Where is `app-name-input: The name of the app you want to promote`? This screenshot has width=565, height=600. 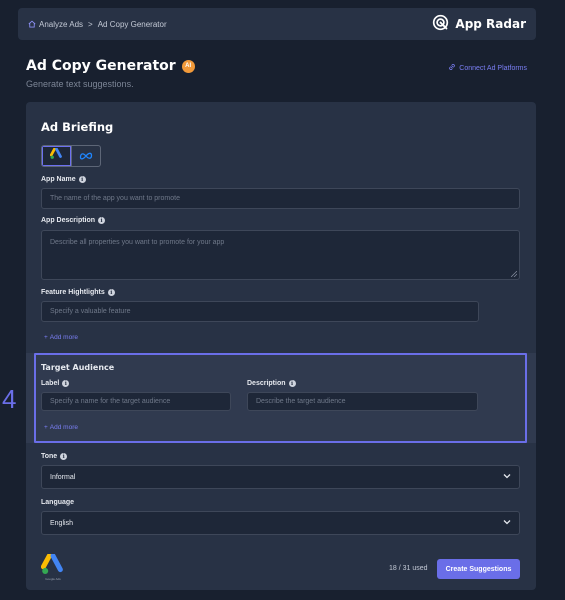 app-name-input: The name of the app you want to promote is located at coordinates (280, 198).